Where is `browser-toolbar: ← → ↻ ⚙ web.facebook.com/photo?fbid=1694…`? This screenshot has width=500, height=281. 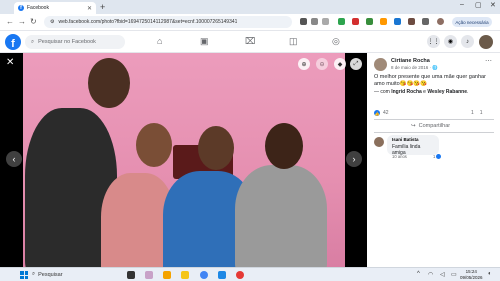
browser-toolbar: ← → ↻ ⚙ web.facebook.com/photo?fbid=1694… is located at coordinates (250, 22).